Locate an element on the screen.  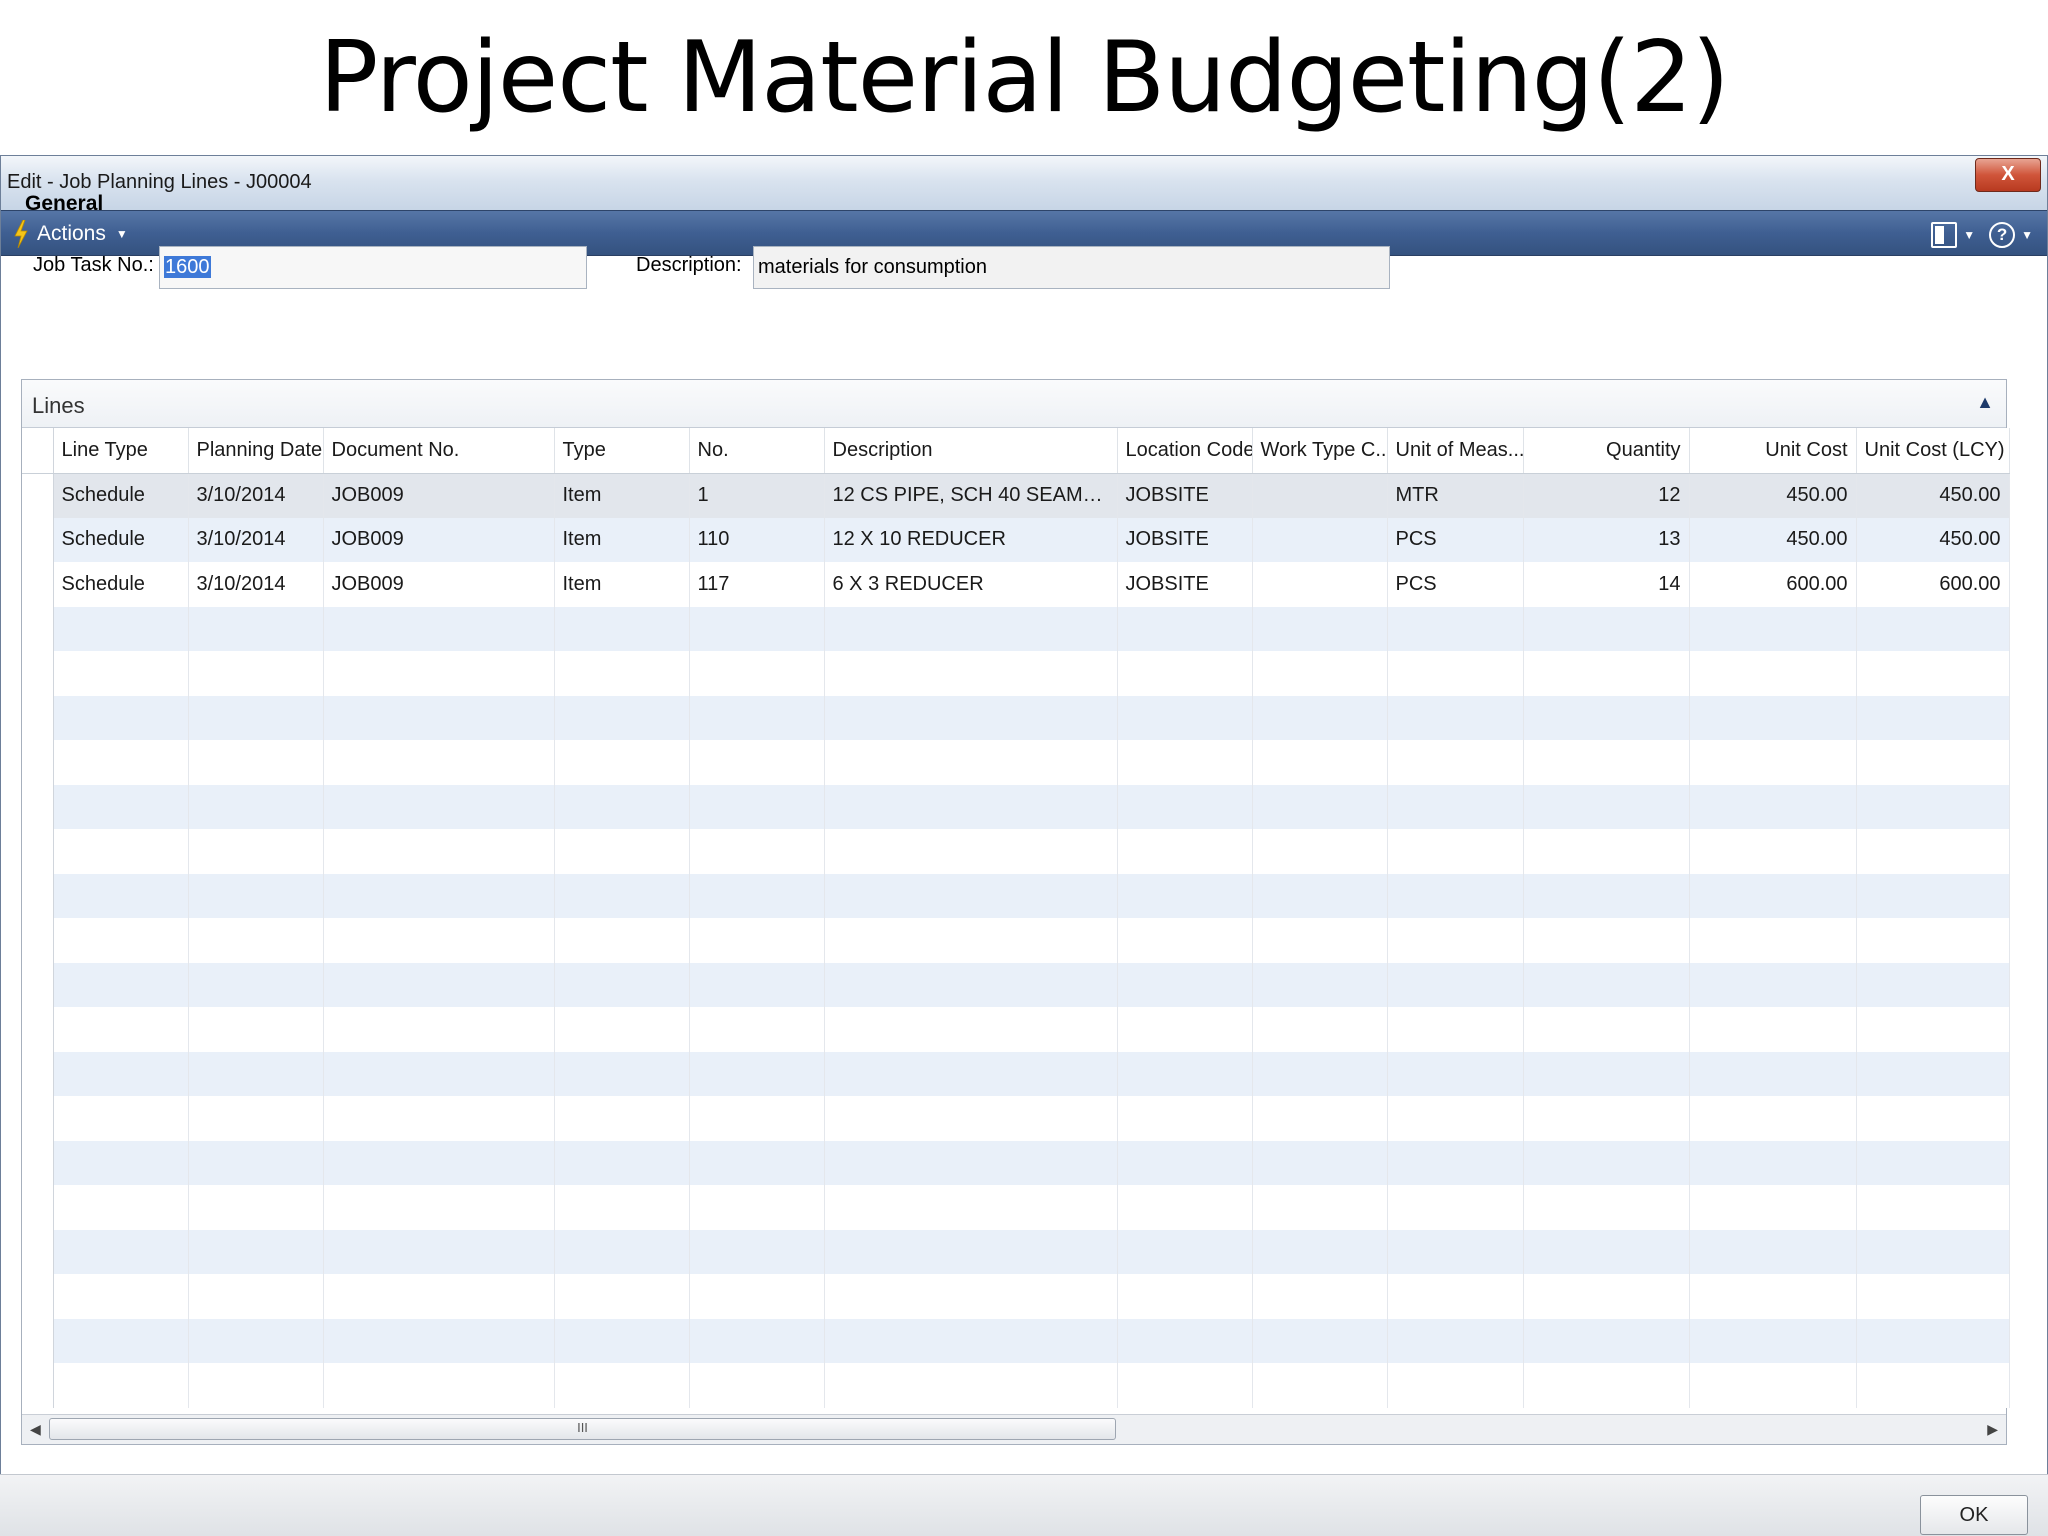
collapse-chevron-up-icon: ▲ is located at coordinates (1985, 402).